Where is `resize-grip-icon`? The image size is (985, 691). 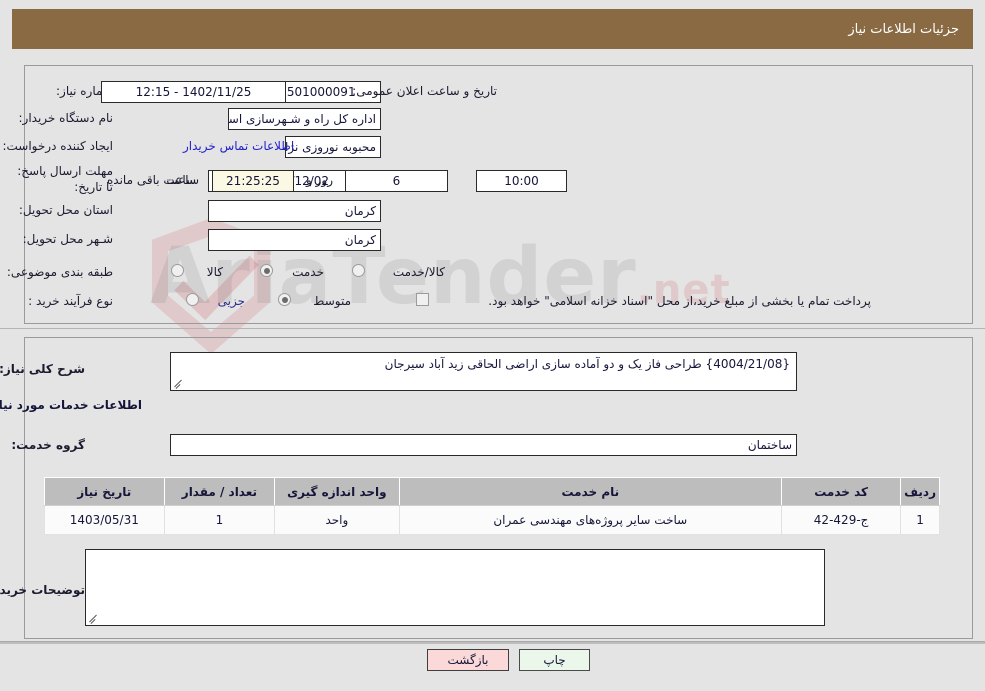
resize-grip-icon is located at coordinates (178, 383).